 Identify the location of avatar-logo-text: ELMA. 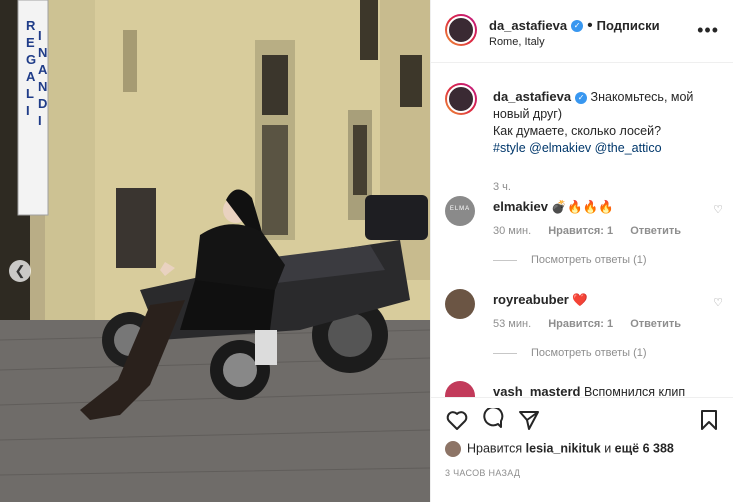
(460, 209).